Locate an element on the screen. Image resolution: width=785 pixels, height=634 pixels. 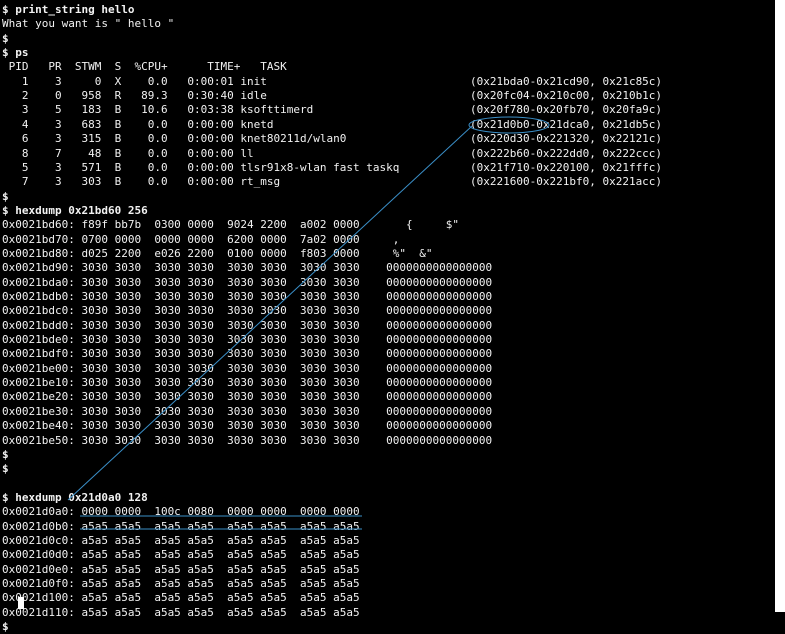
window-edge is located at coordinates (780, 306).